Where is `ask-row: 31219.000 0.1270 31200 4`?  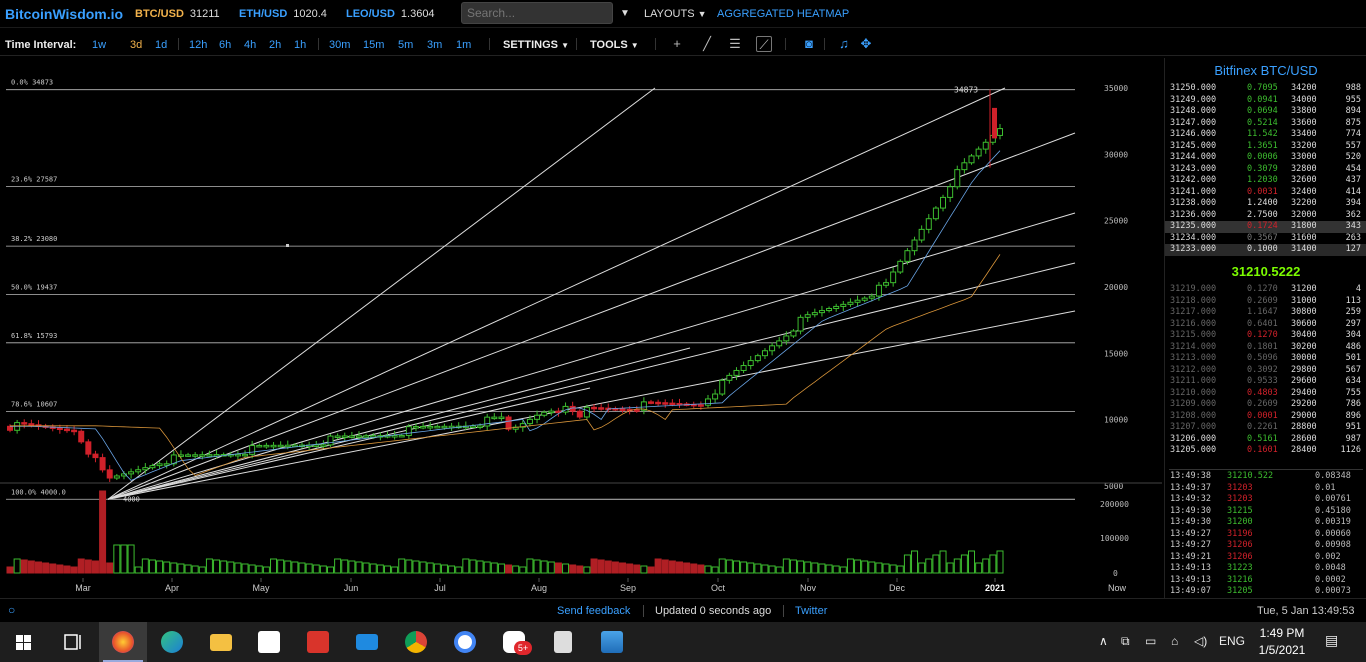 ask-row: 31219.000 0.1270 31200 4 is located at coordinates (1265, 290).